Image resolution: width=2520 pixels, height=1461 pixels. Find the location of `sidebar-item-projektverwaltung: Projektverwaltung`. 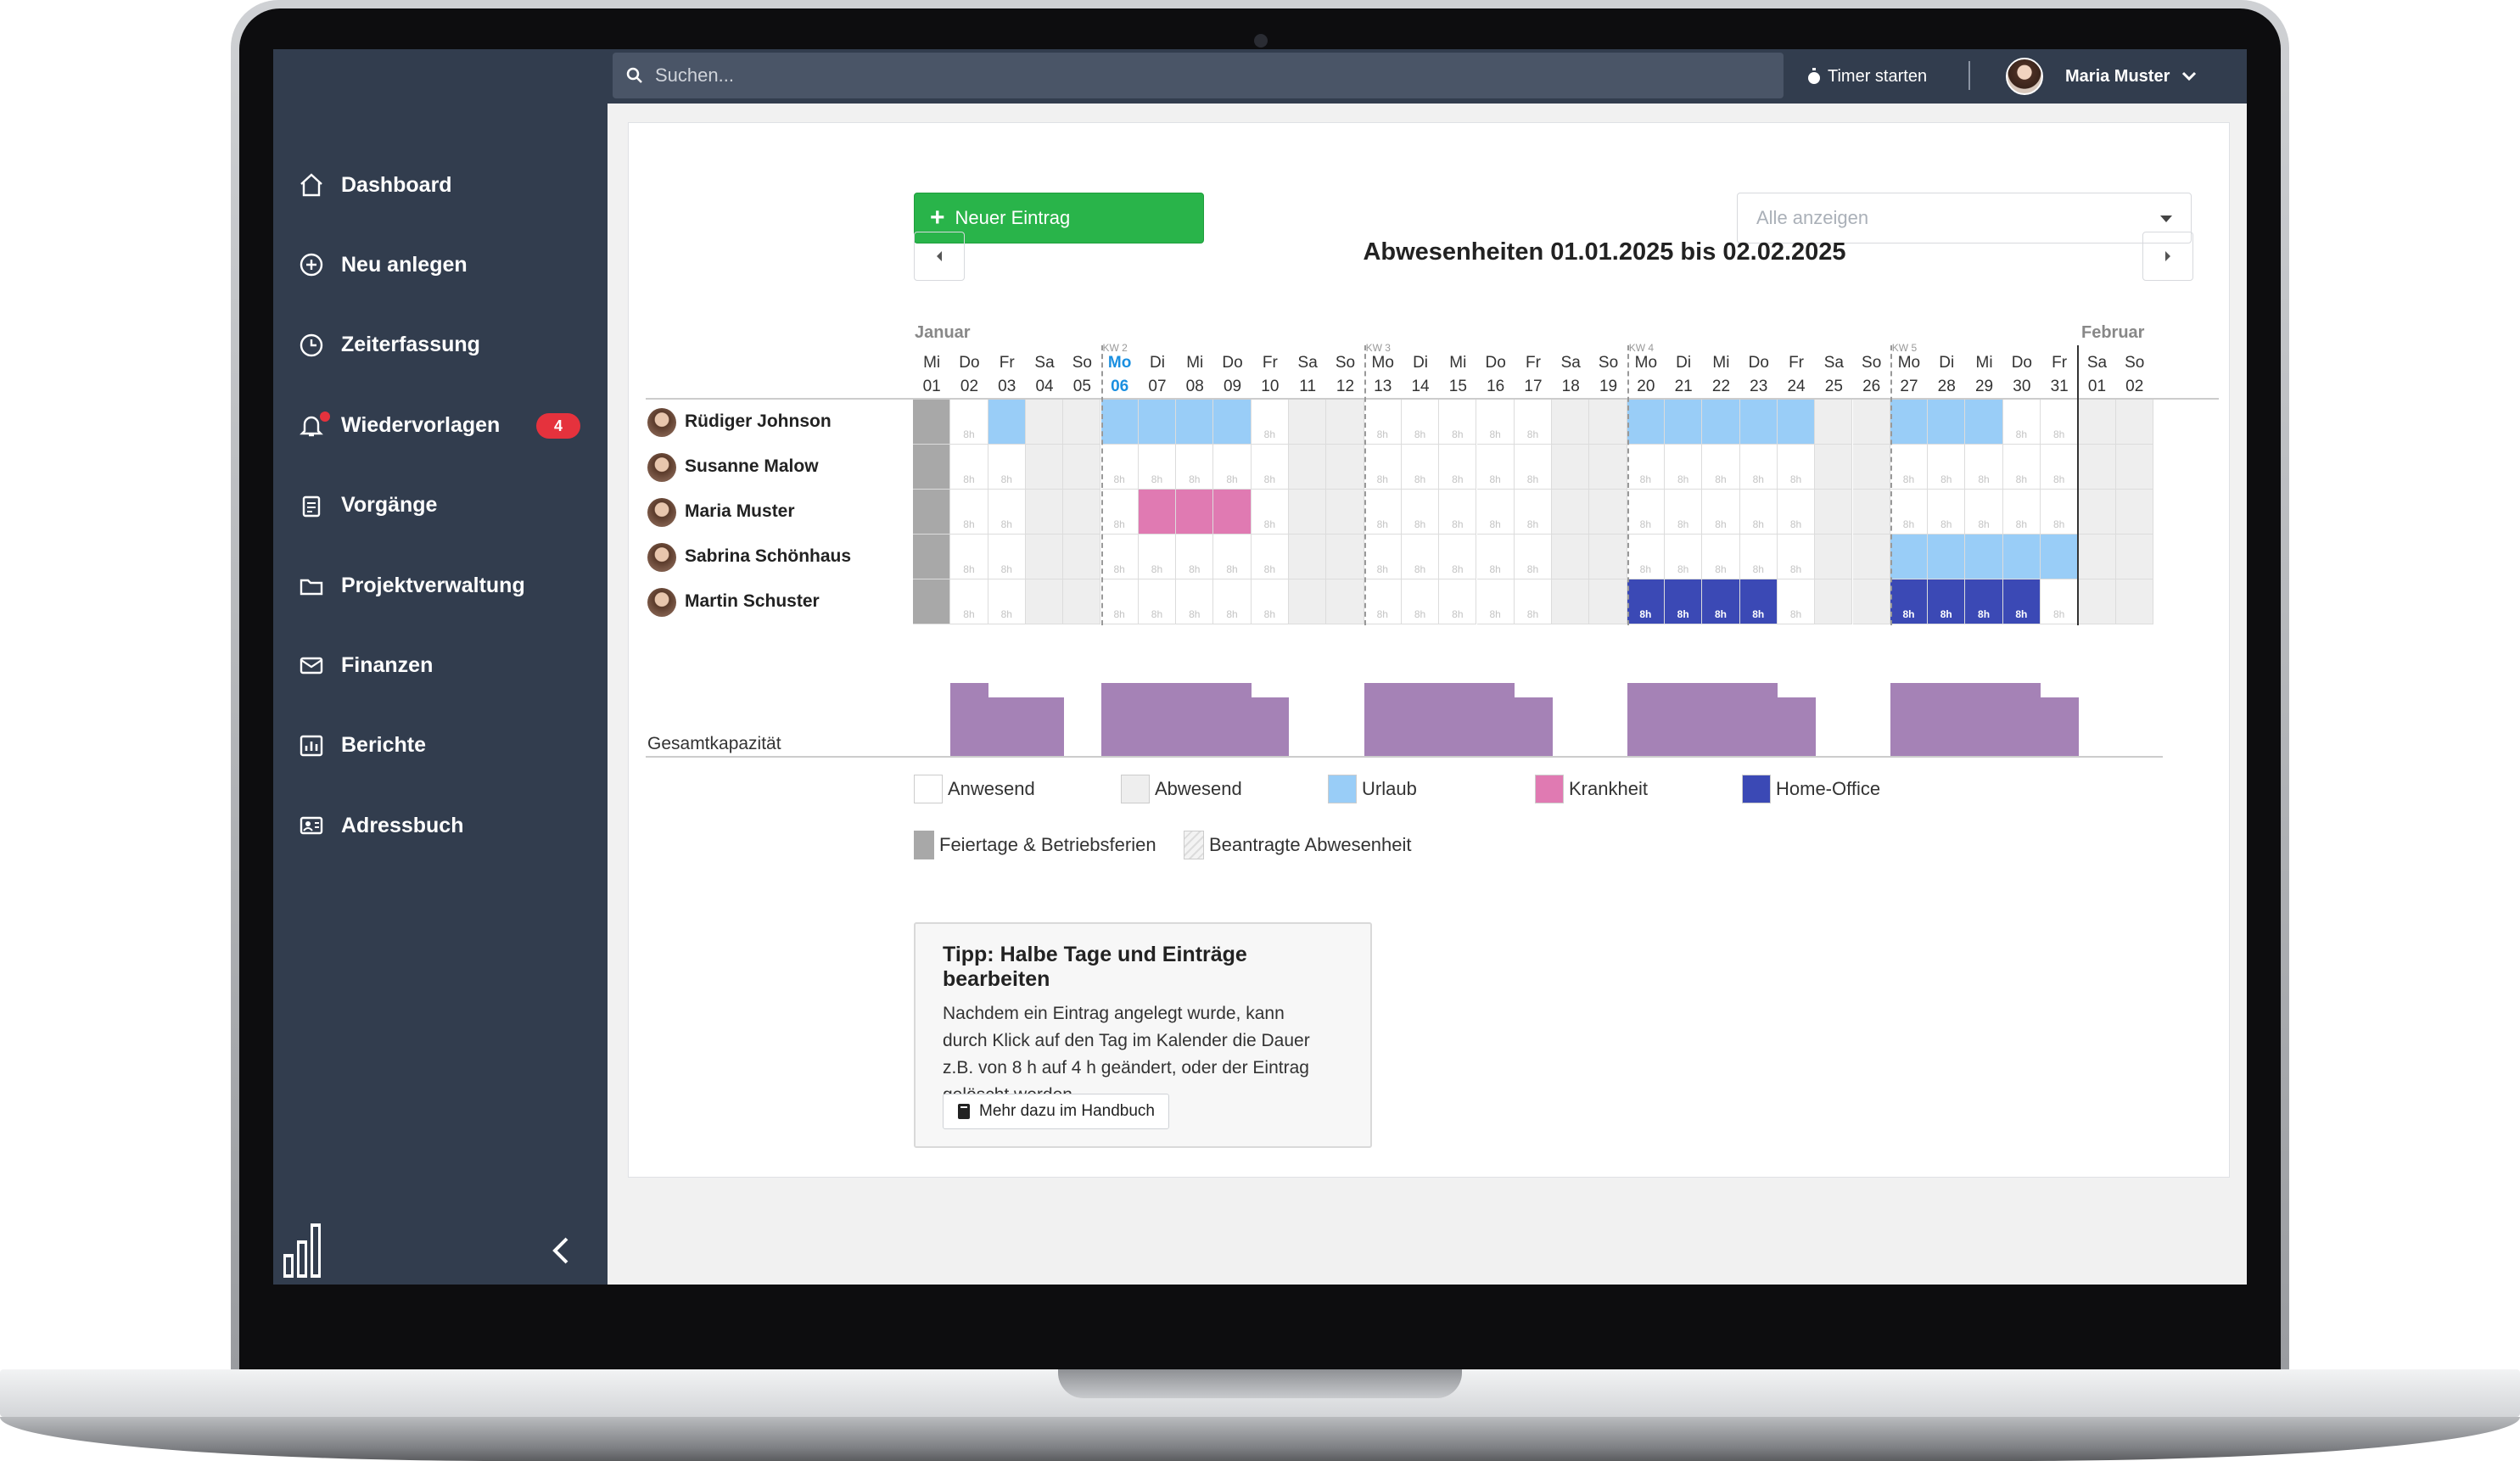

sidebar-item-projektverwaltung: Projektverwaltung is located at coordinates (441, 585).